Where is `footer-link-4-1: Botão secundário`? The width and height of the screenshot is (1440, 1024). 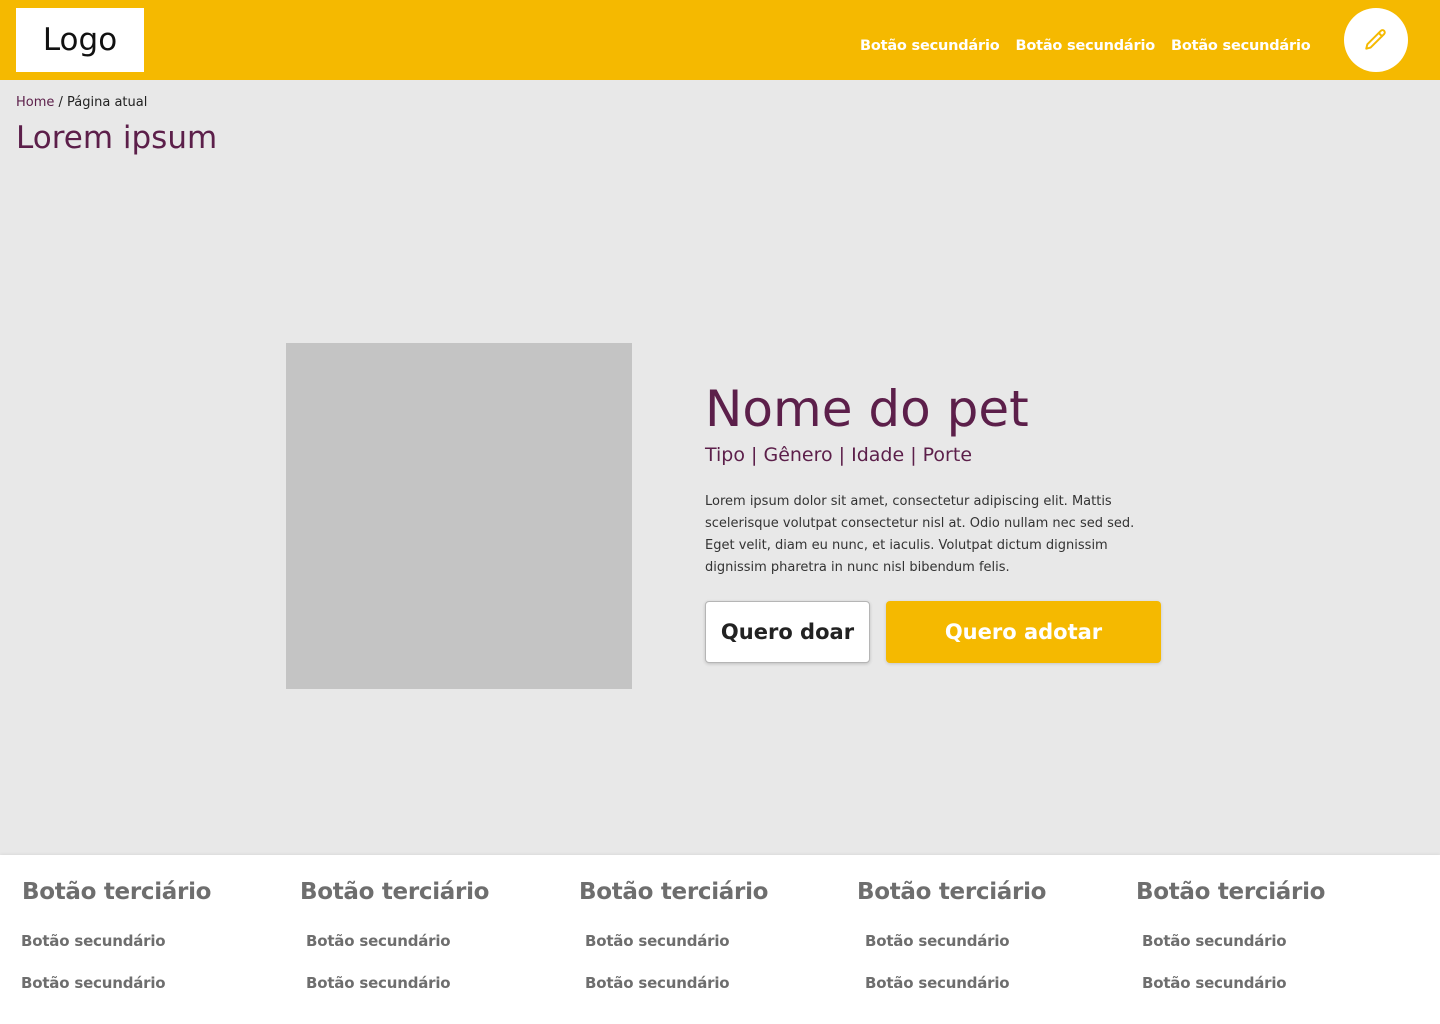
footer-link-4-1: Botão secundário is located at coordinates (937, 941).